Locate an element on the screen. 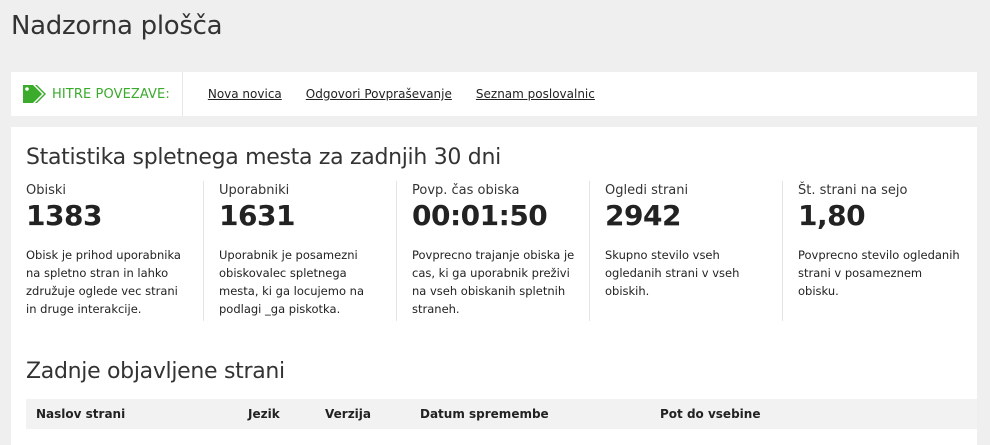 The height and width of the screenshot is (445, 990). stat-value: 1,80 is located at coordinates (832, 215).